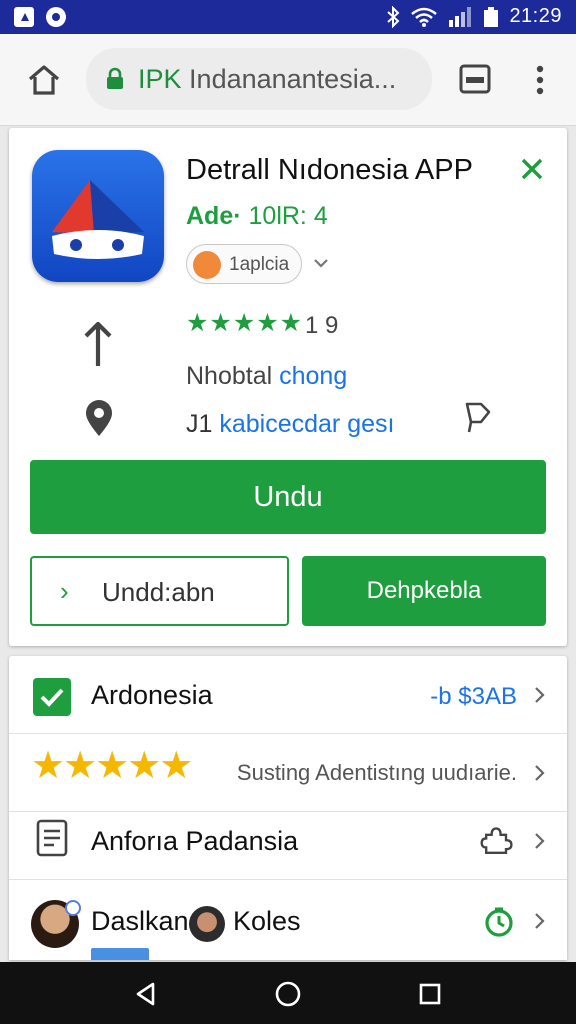 The width and height of the screenshot is (576, 1024). What do you see at coordinates (146, 994) in the screenshot?
I see `back-icon` at bounding box center [146, 994].